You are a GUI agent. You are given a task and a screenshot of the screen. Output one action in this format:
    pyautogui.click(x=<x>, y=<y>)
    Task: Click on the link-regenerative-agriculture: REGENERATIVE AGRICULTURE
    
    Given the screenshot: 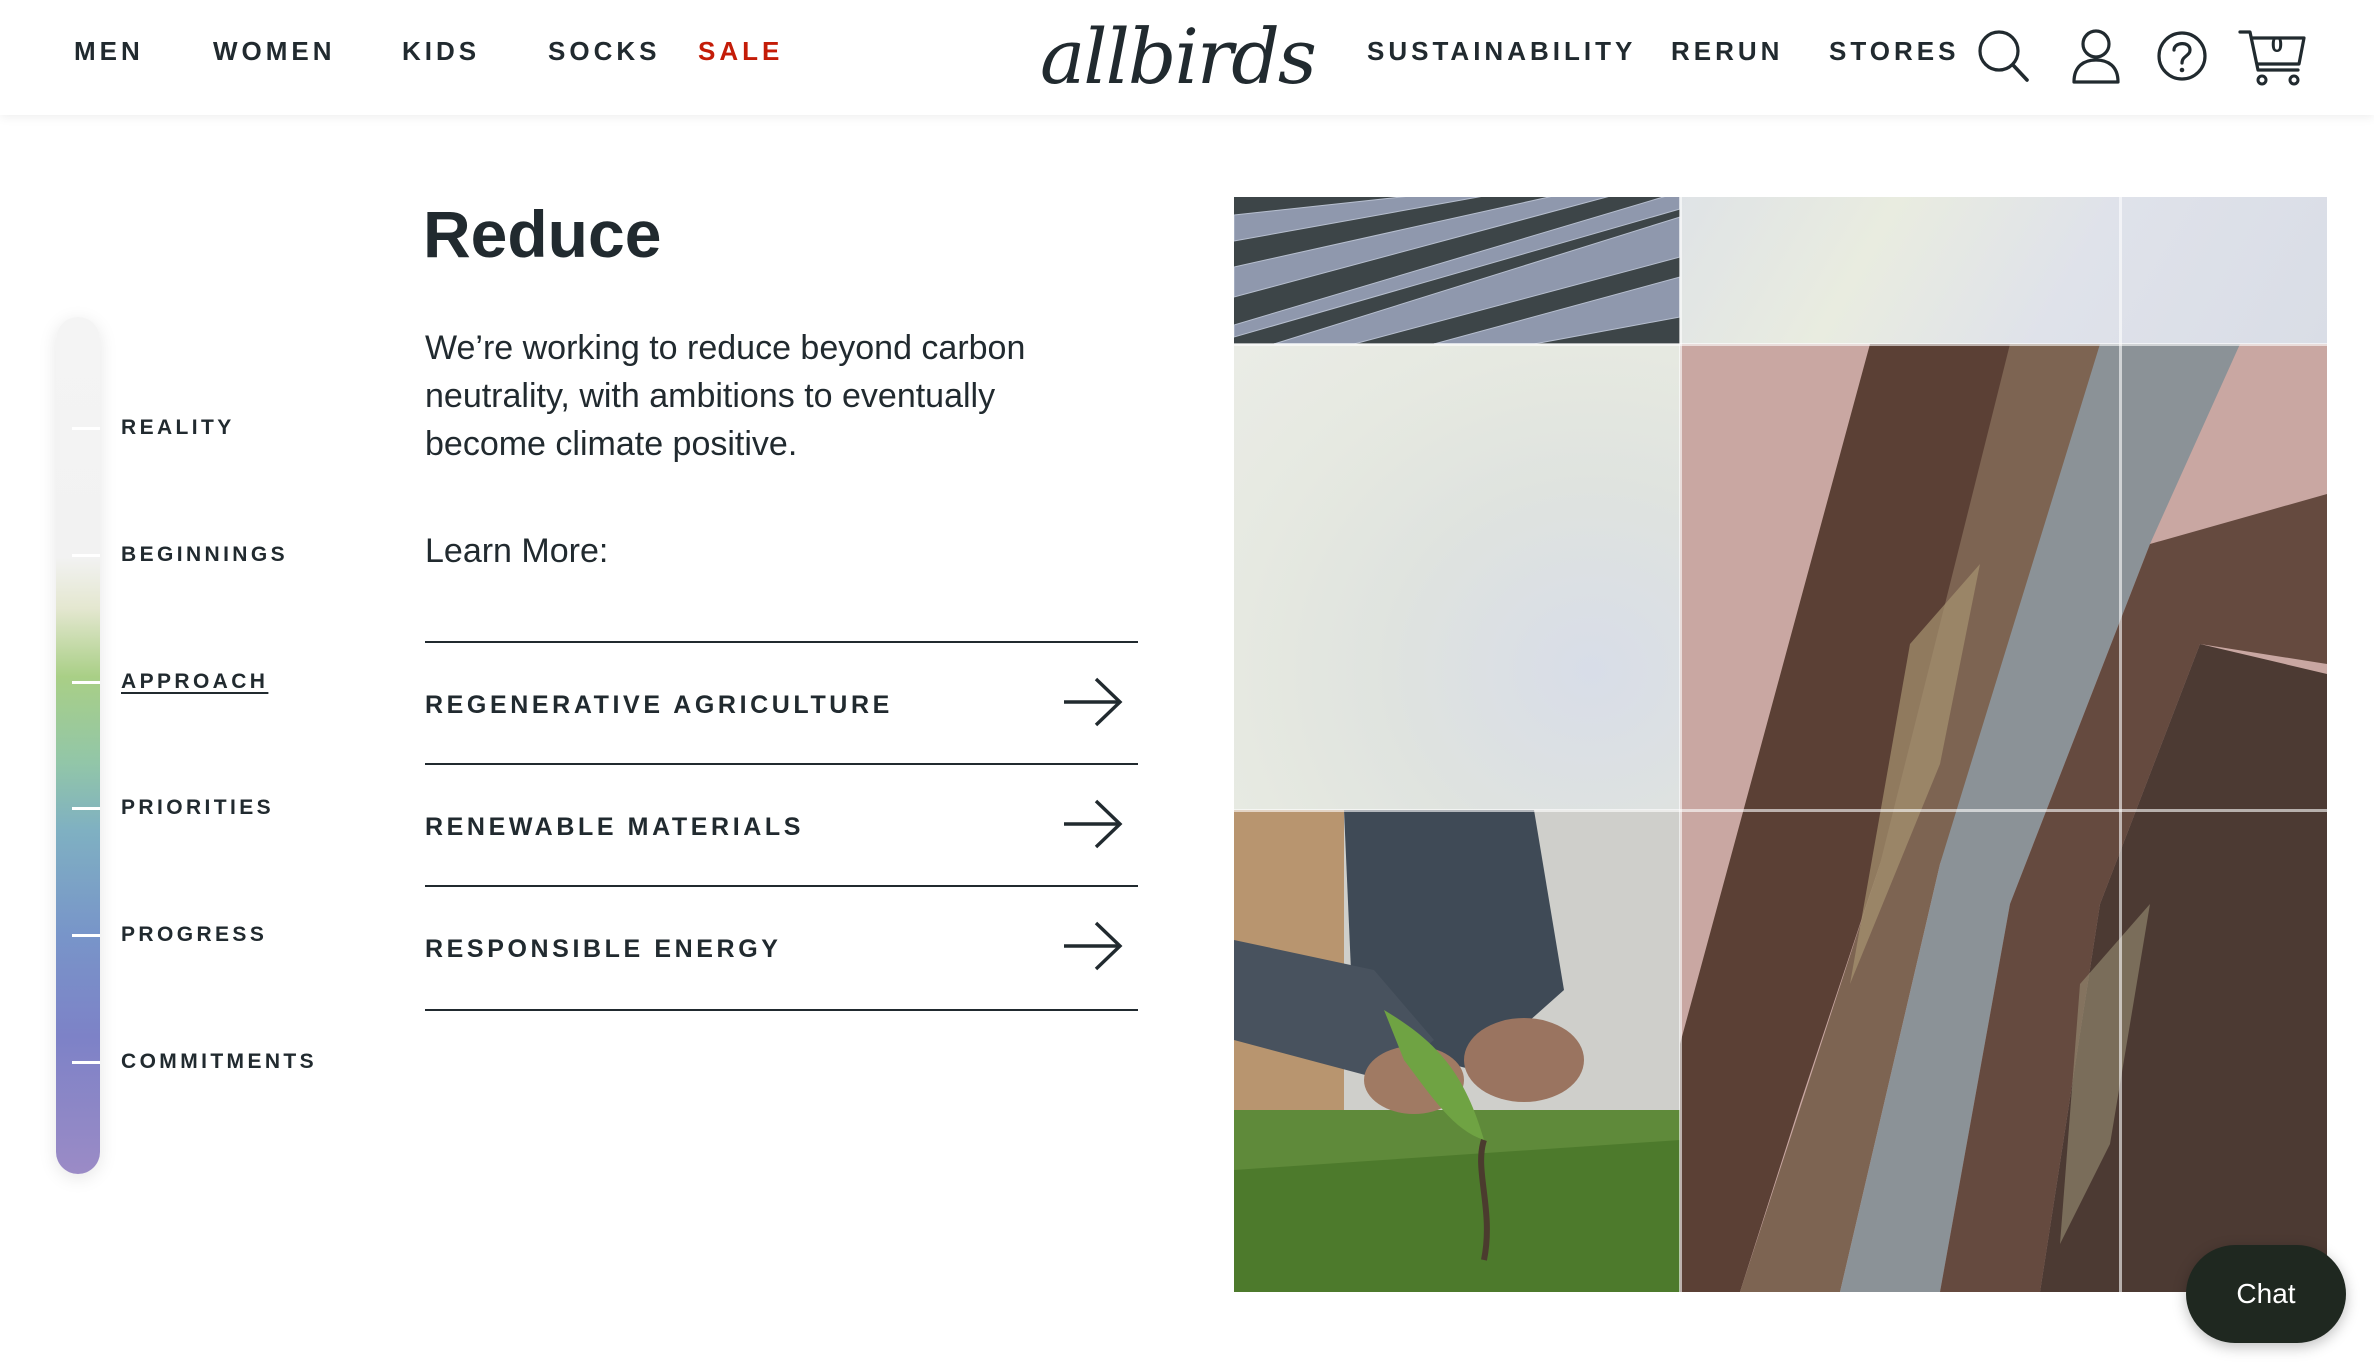 What is the action you would take?
    pyautogui.click(x=781, y=703)
    